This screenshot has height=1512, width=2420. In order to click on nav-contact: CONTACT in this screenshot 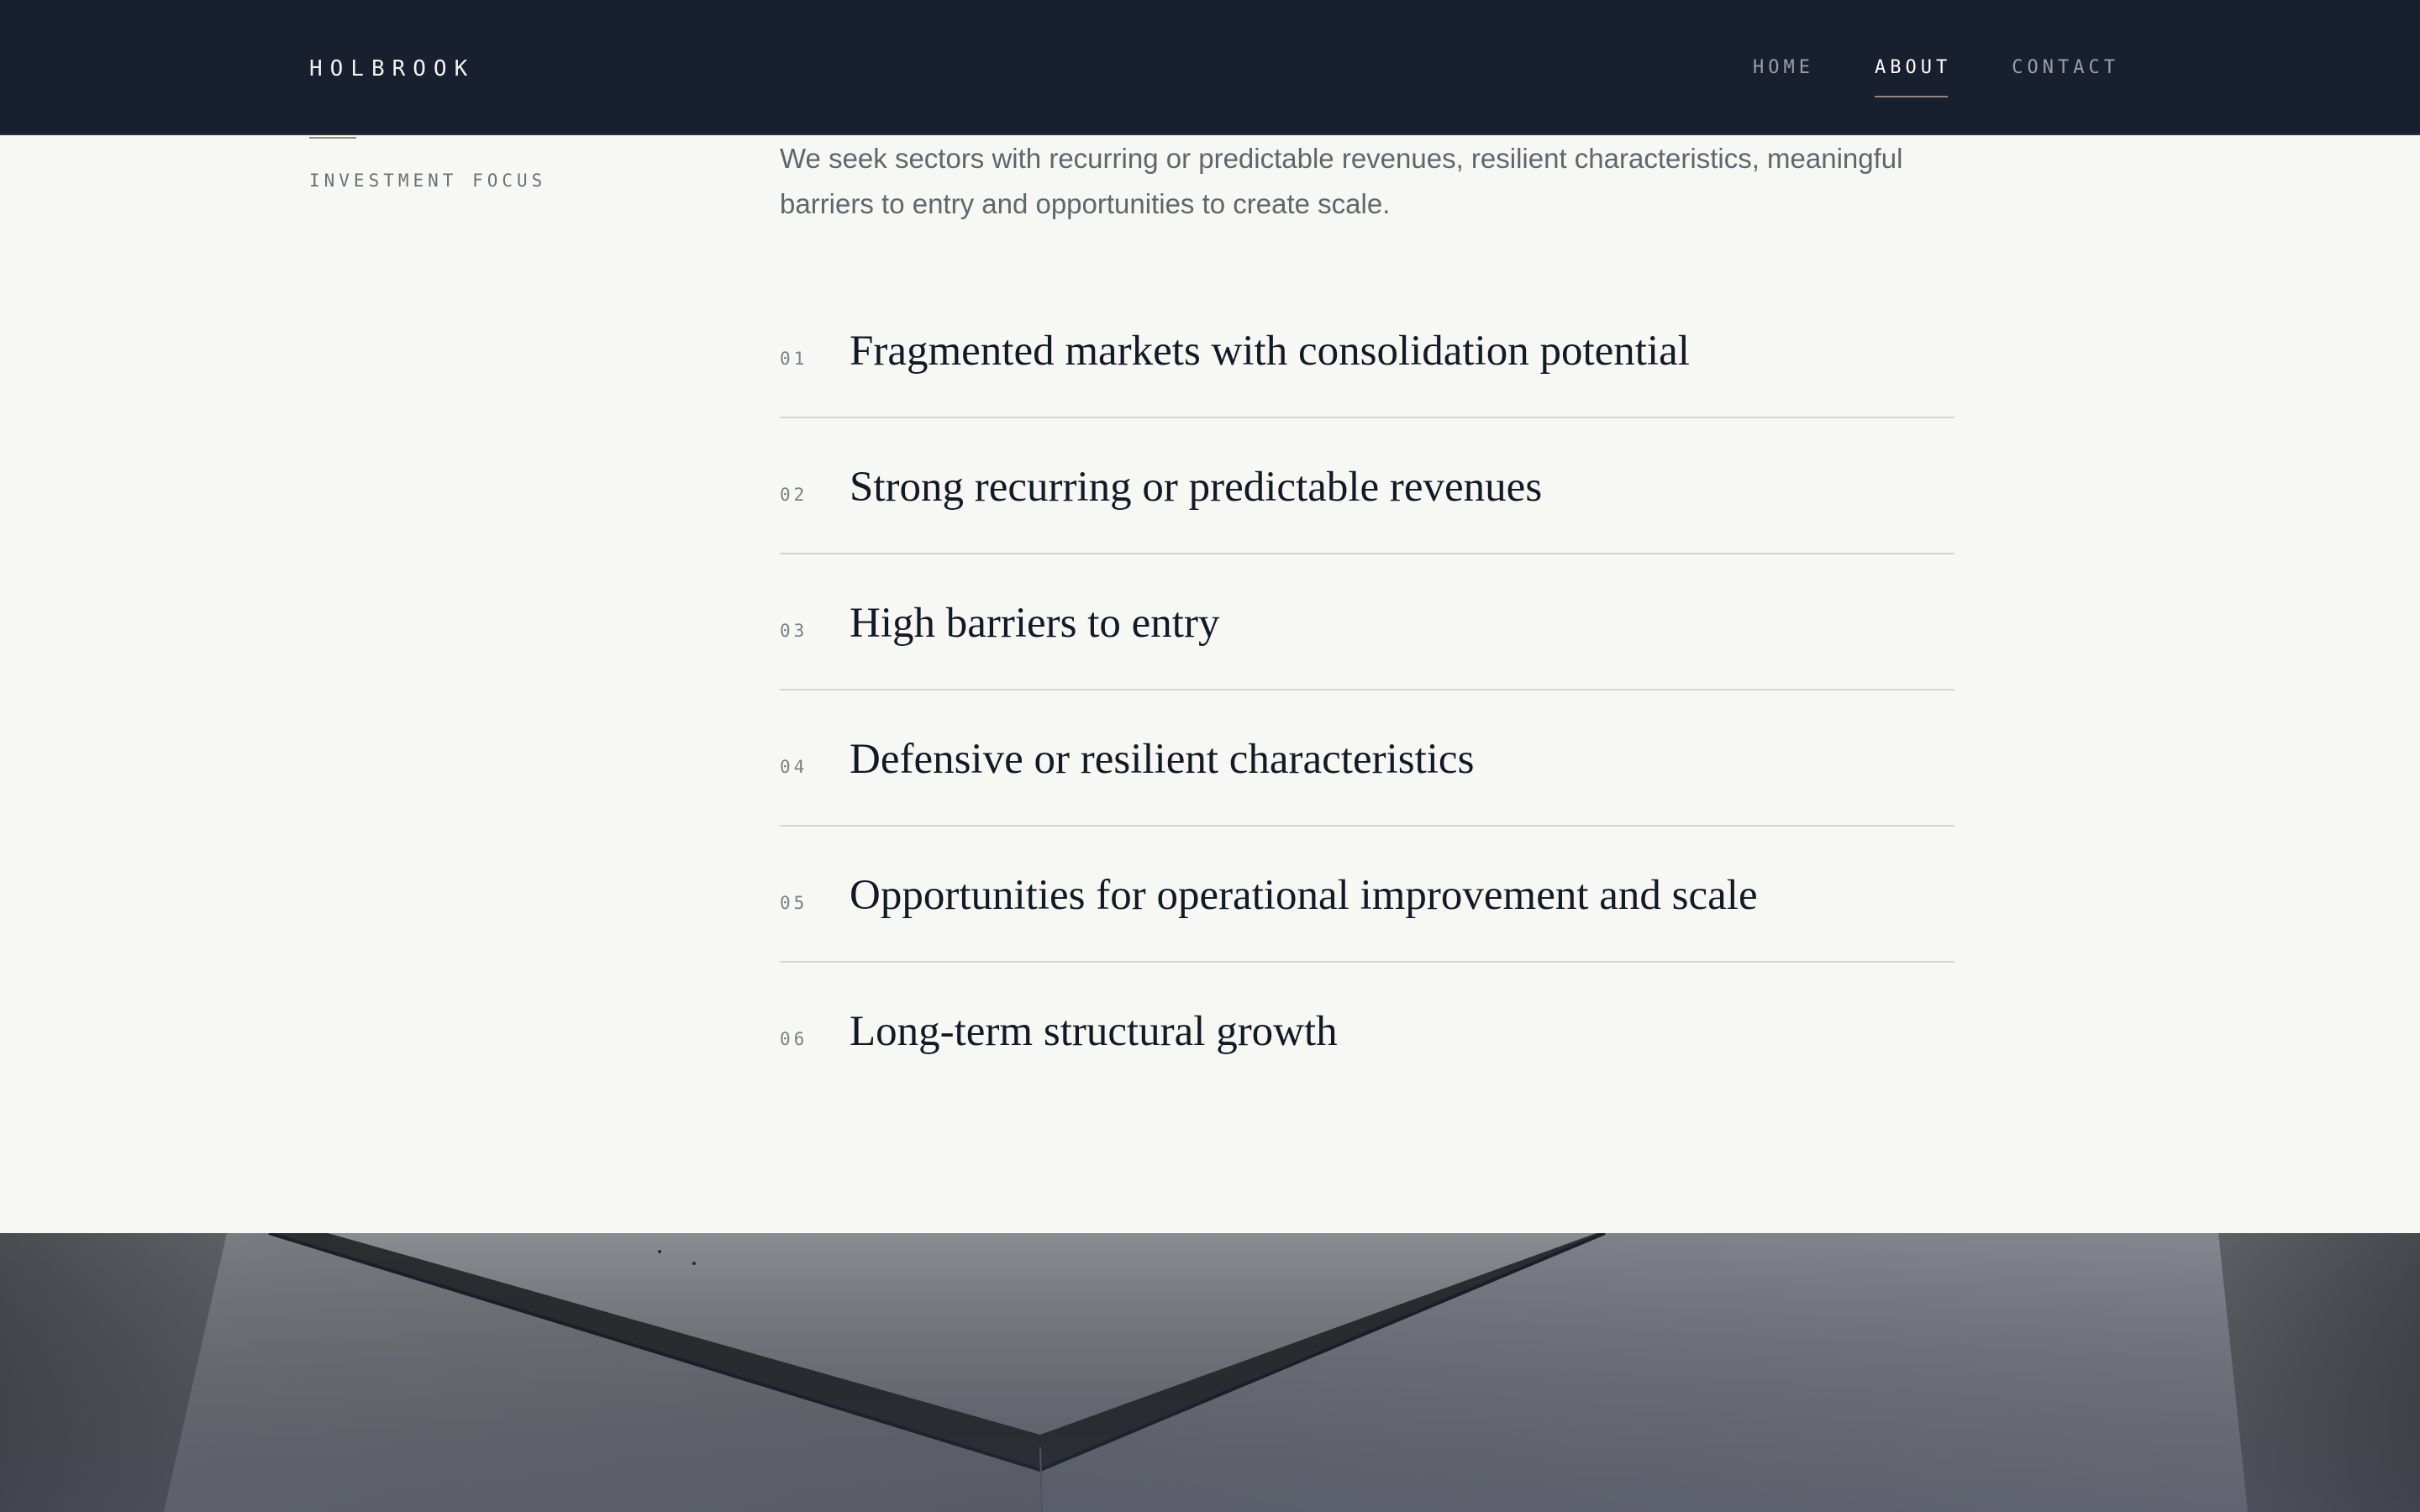, I will do `click(2065, 68)`.